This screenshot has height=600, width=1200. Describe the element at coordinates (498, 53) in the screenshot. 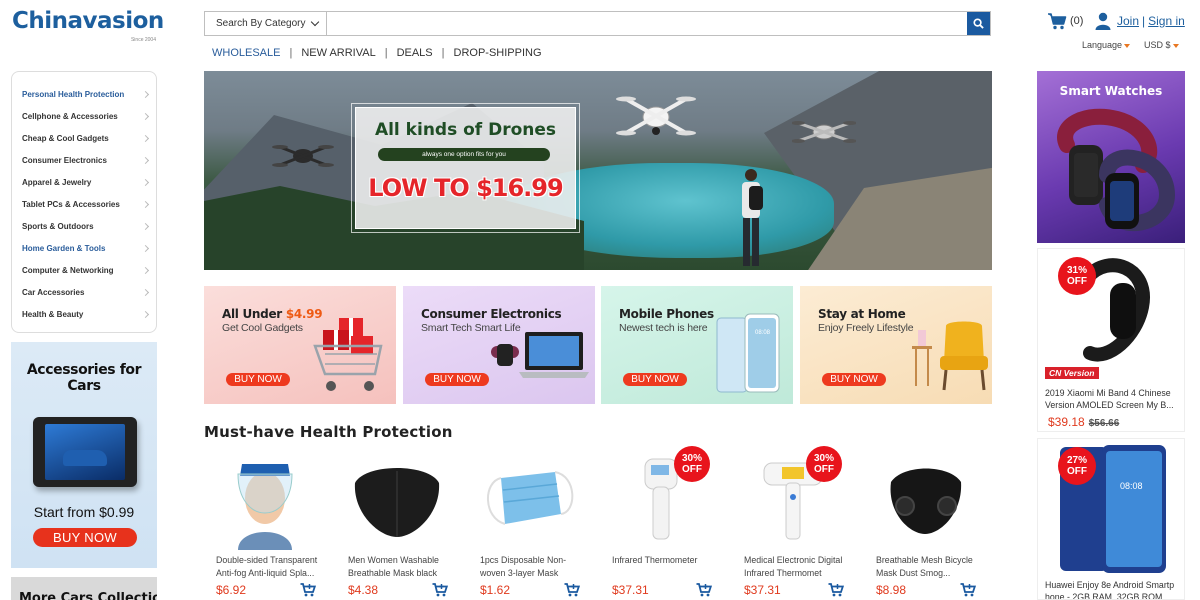

I see `nav-drop-shipping: DROP-SHIPPING` at that location.